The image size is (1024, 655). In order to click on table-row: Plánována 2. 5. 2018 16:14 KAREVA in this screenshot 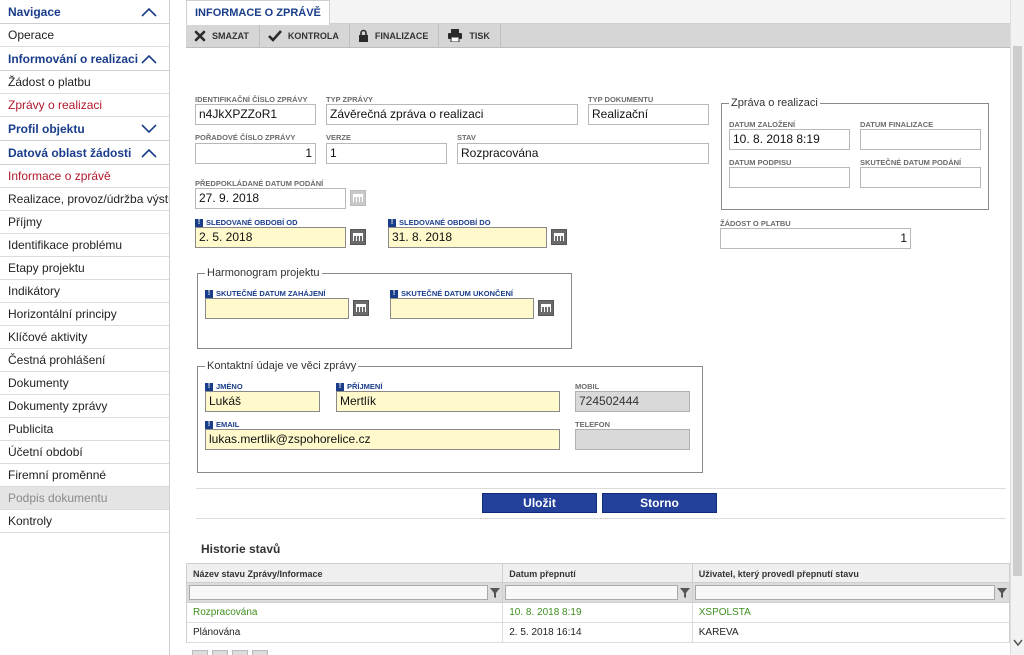, I will do `click(598, 633)`.